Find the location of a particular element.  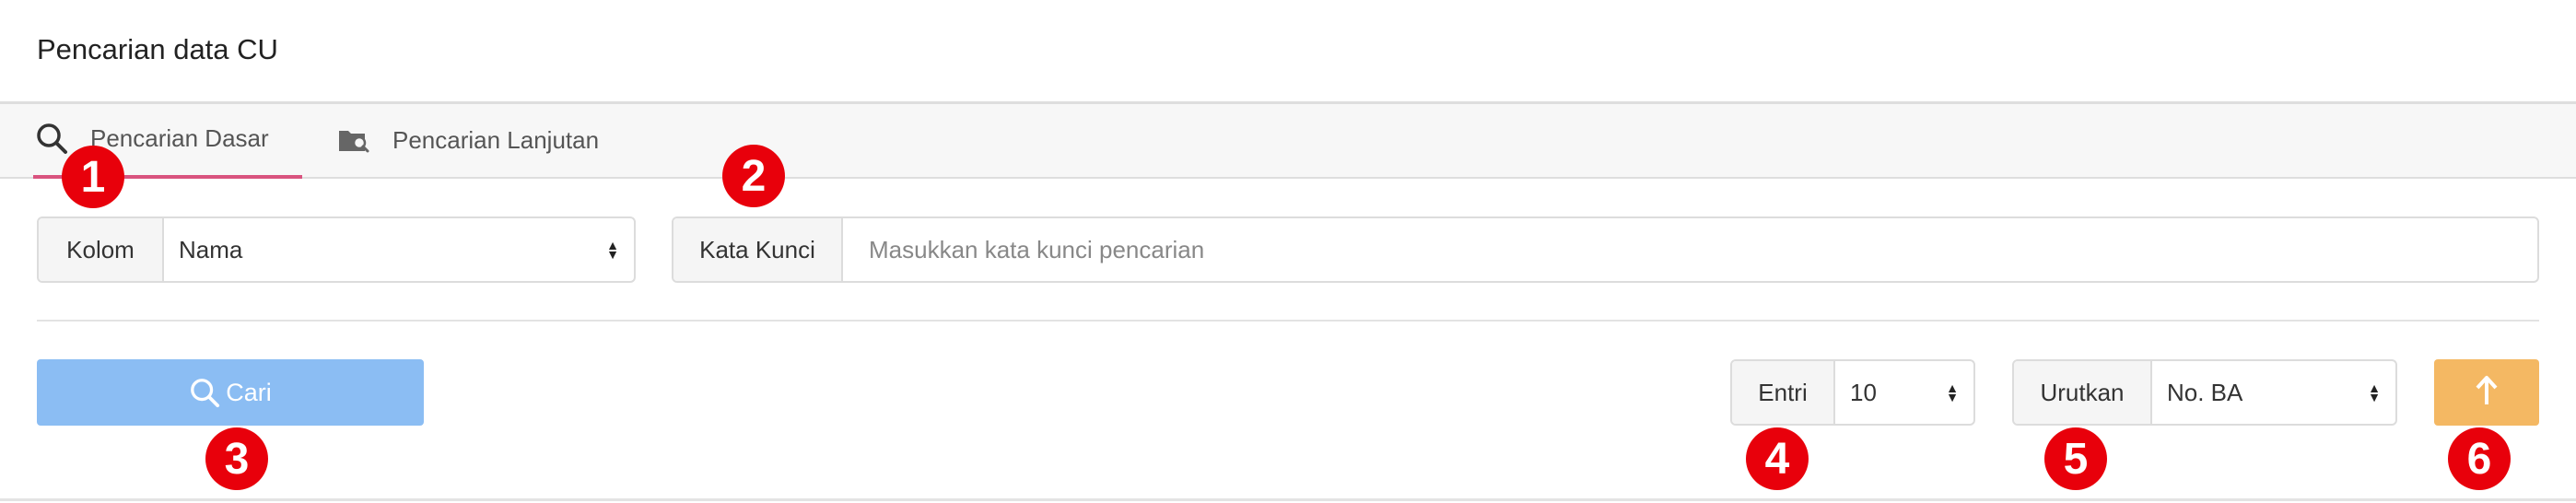

column-select: Nama ▲ ▼ is located at coordinates (399, 249).